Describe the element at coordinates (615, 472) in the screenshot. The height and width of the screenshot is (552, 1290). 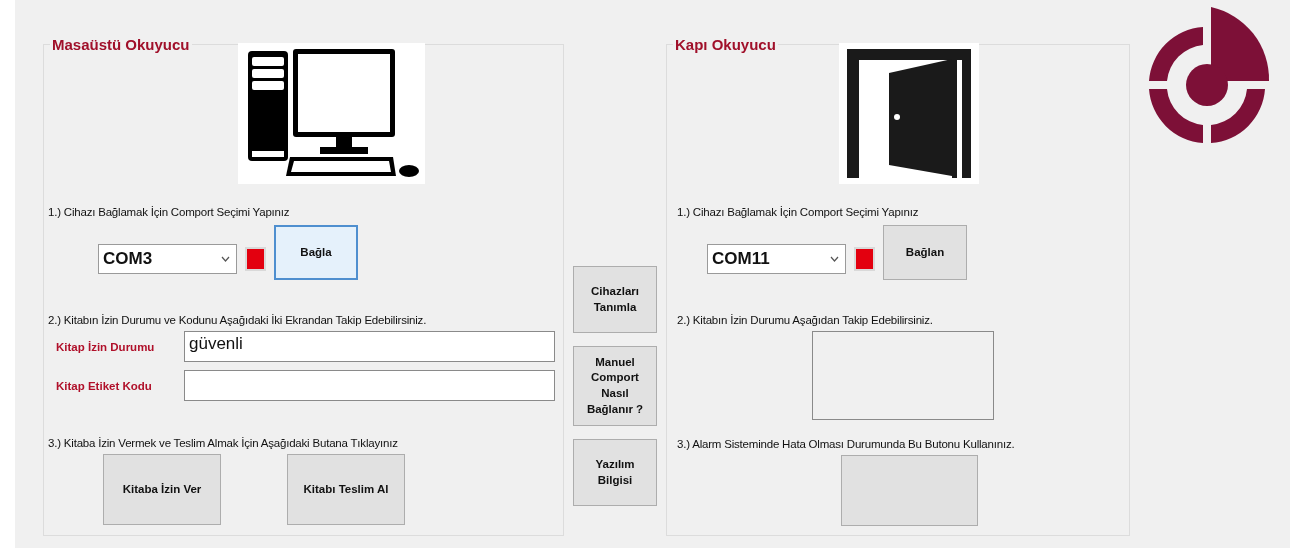
I see `side-button: Yazılım Bilgisi` at that location.